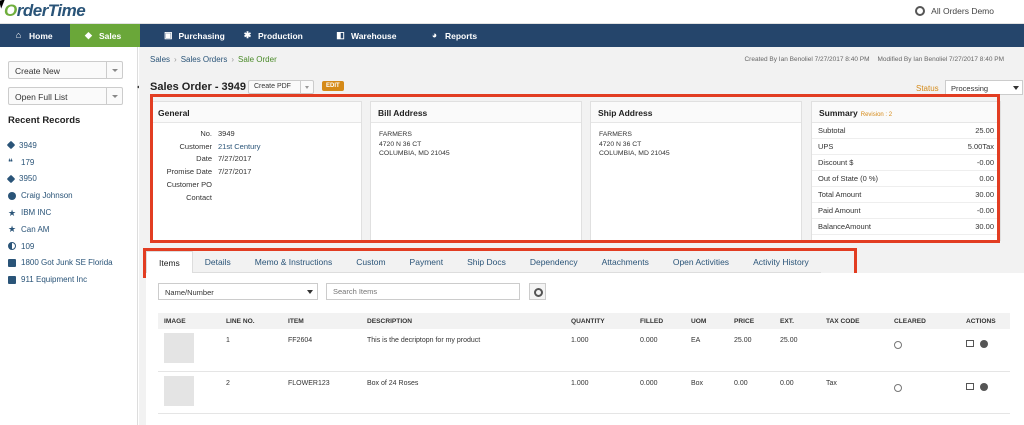 The height and width of the screenshot is (425, 1024). Describe the element at coordinates (832, 130) in the screenshot. I see `summary-label: Subtotal` at that location.